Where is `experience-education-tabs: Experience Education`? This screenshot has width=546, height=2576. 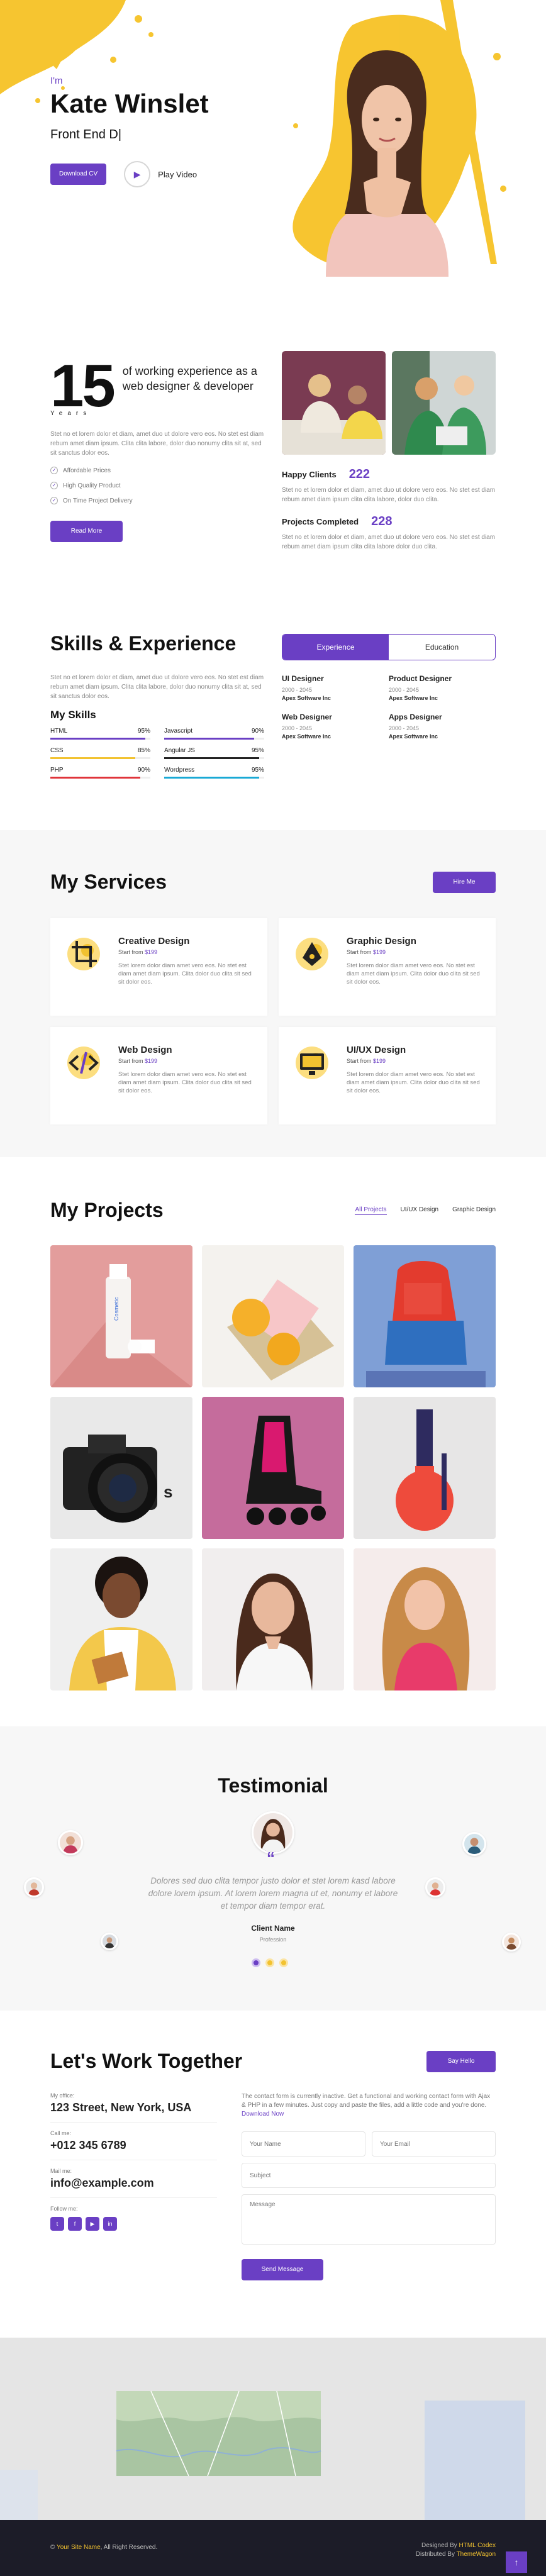 experience-education-tabs: Experience Education is located at coordinates (389, 647).